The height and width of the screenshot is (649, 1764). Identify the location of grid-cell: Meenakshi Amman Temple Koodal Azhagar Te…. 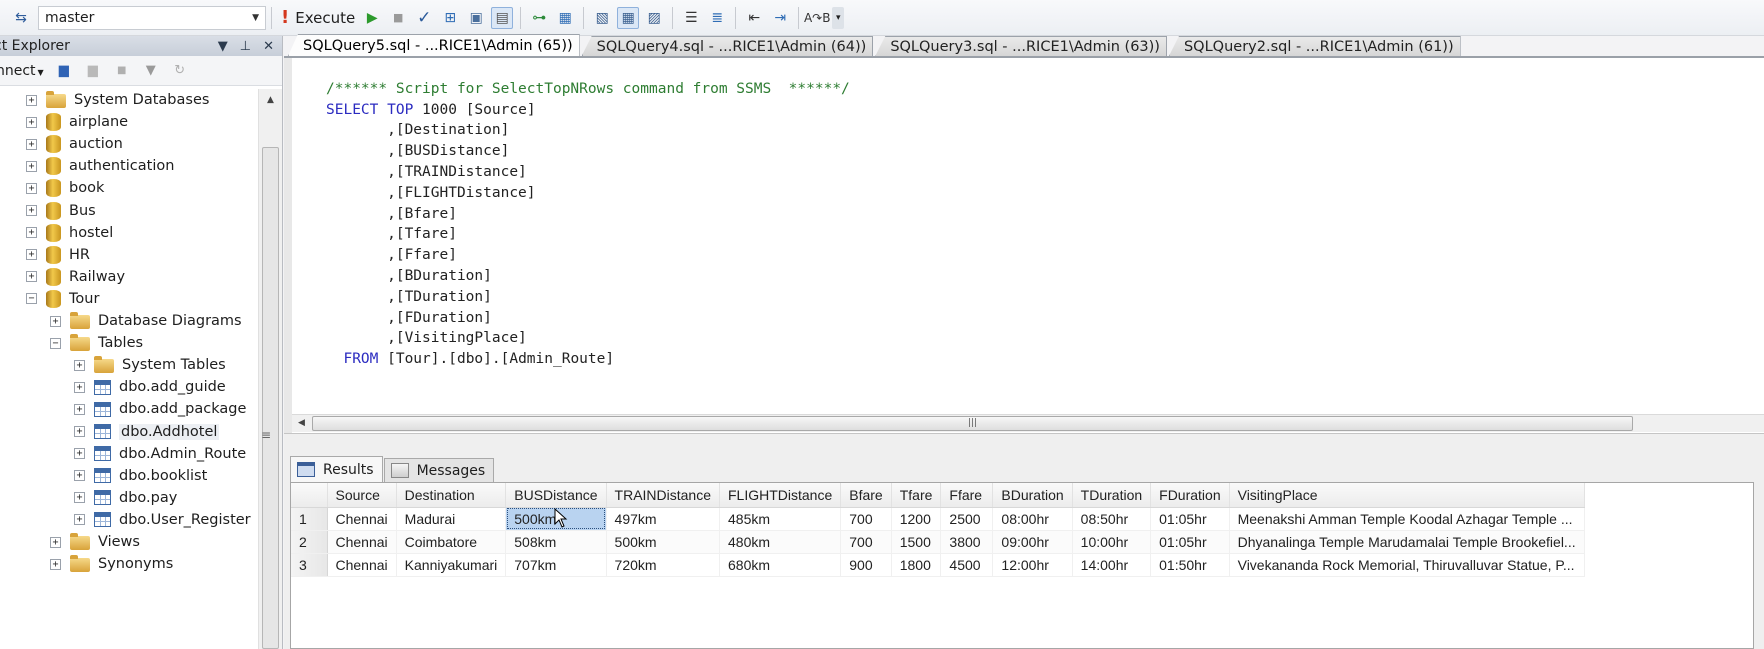
(1407, 519).